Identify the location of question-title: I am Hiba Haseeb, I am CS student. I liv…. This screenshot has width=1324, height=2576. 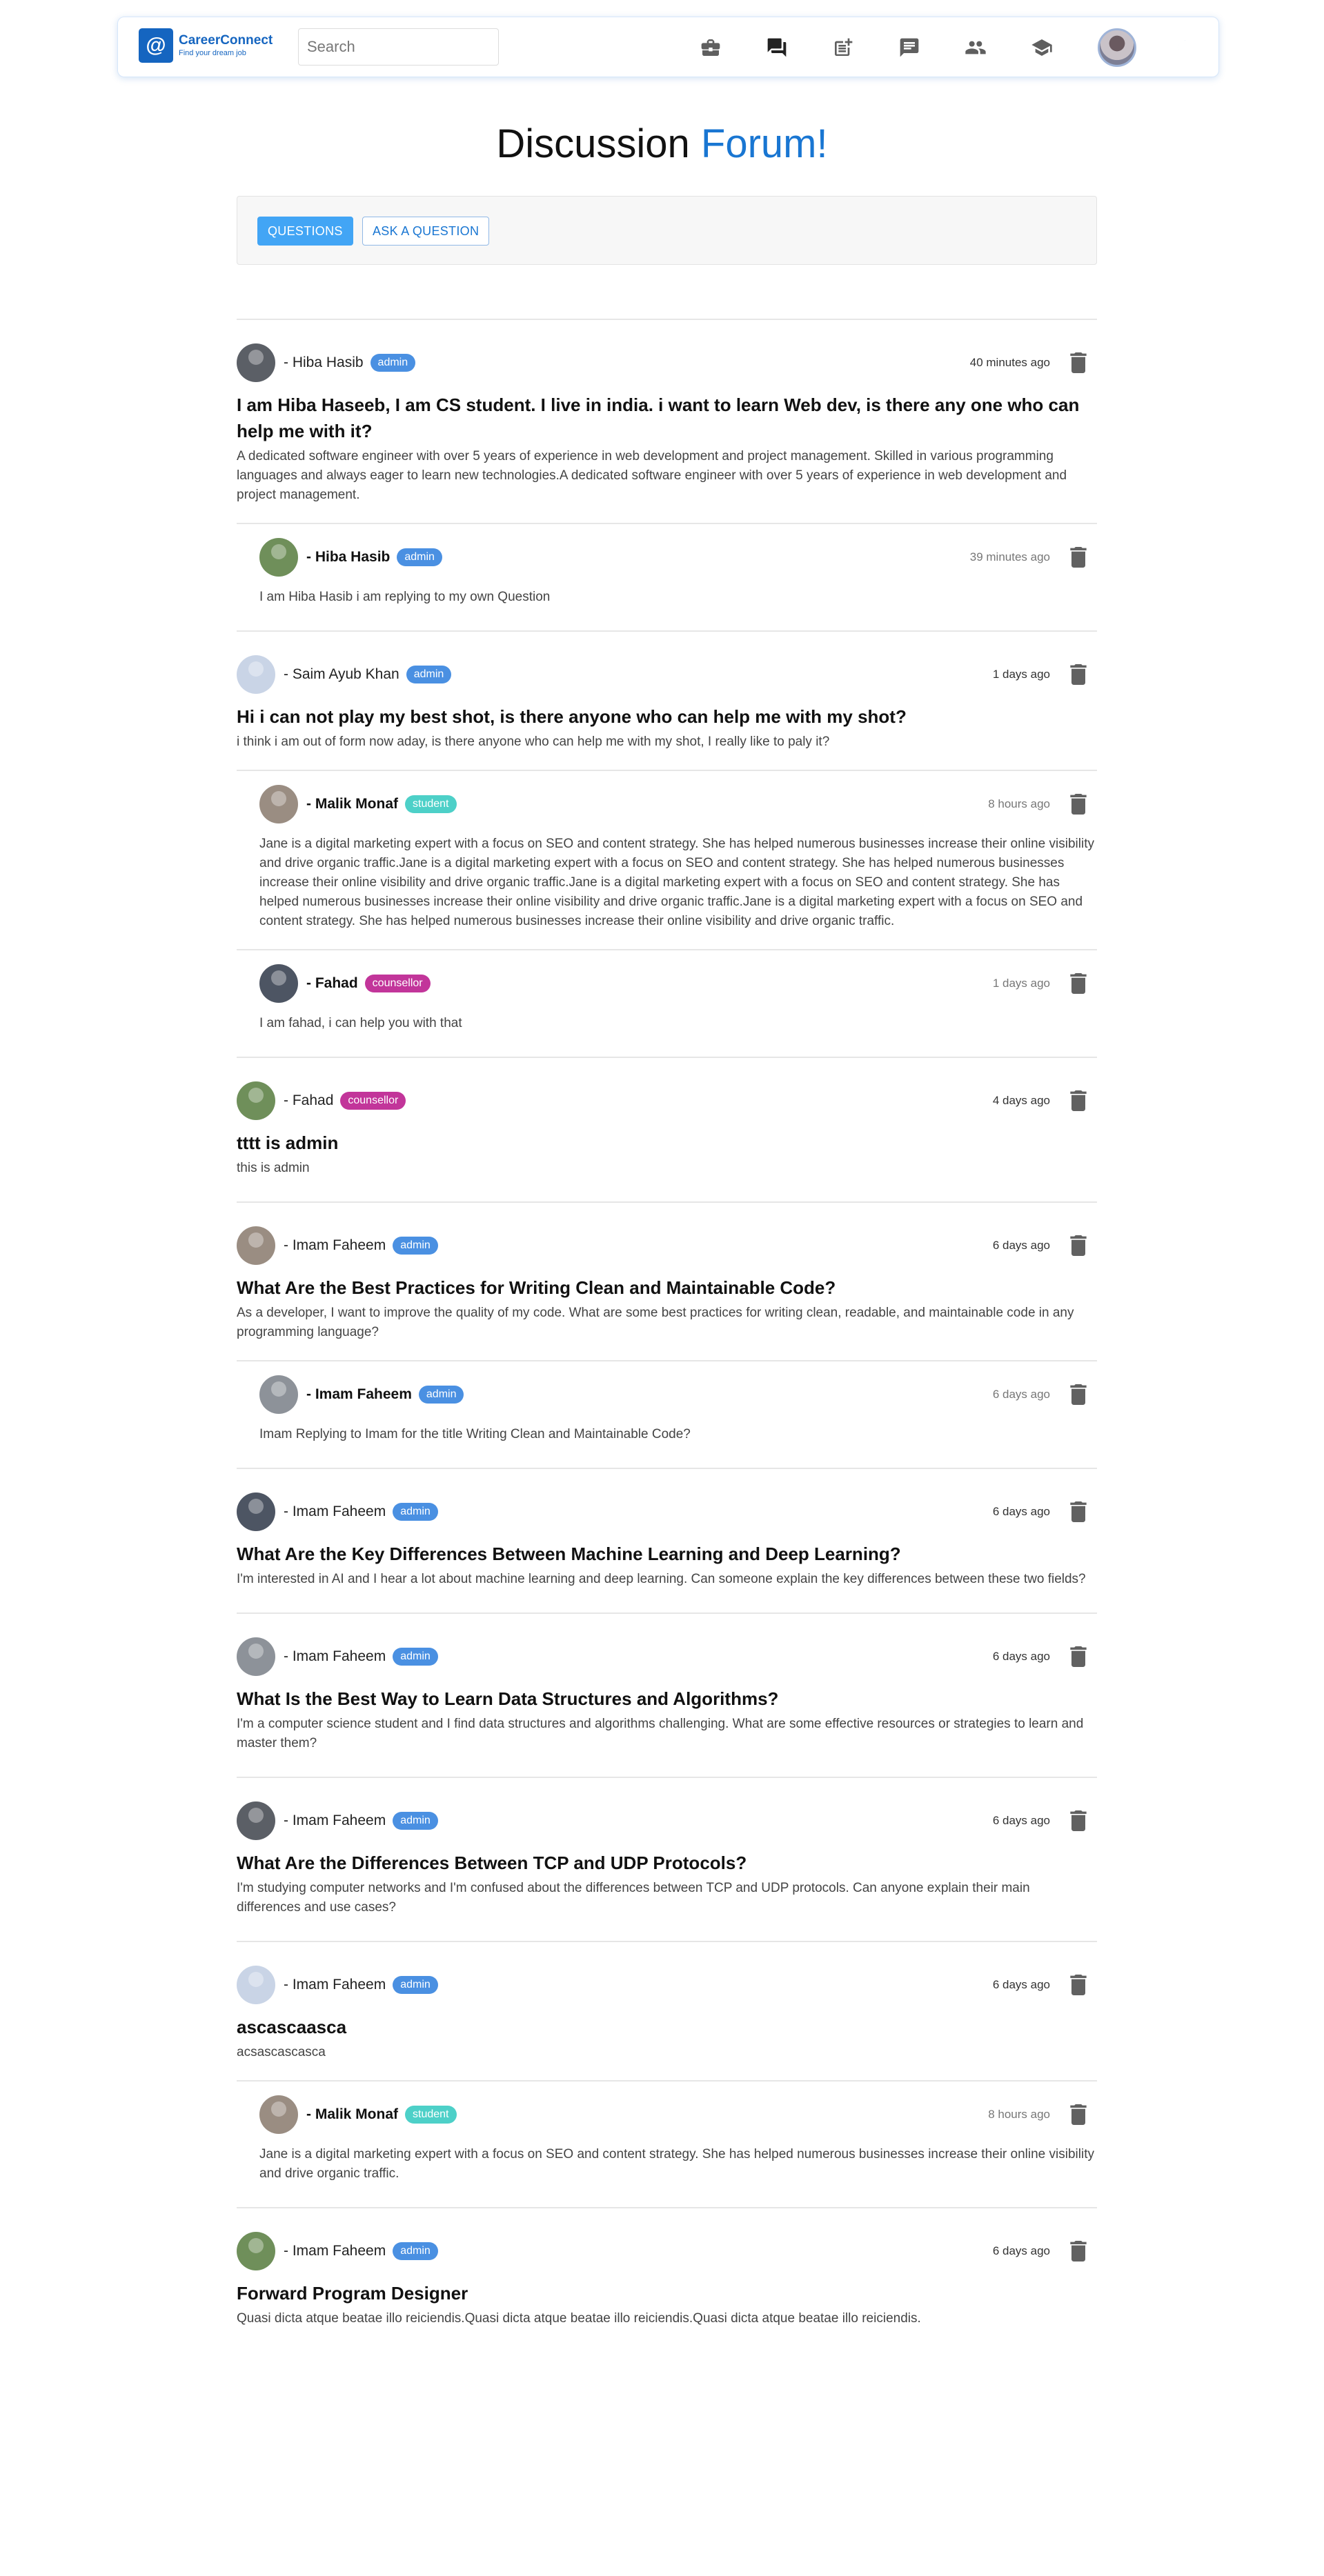
(667, 418).